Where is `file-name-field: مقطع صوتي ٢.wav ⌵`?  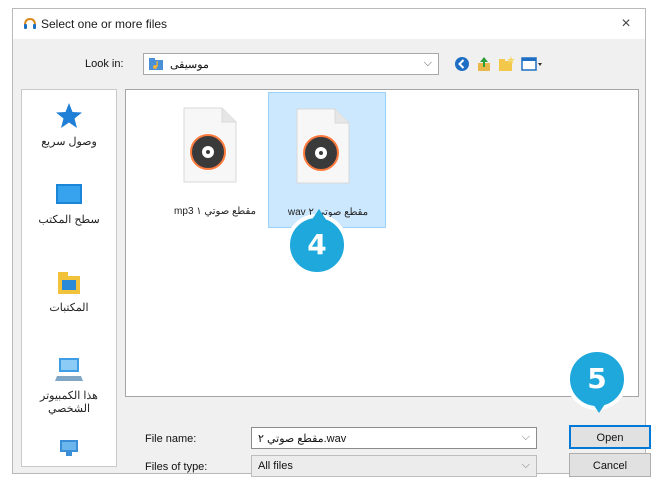
file-name-field: مقطع صوتي ٢.wav ⌵ is located at coordinates (394, 438).